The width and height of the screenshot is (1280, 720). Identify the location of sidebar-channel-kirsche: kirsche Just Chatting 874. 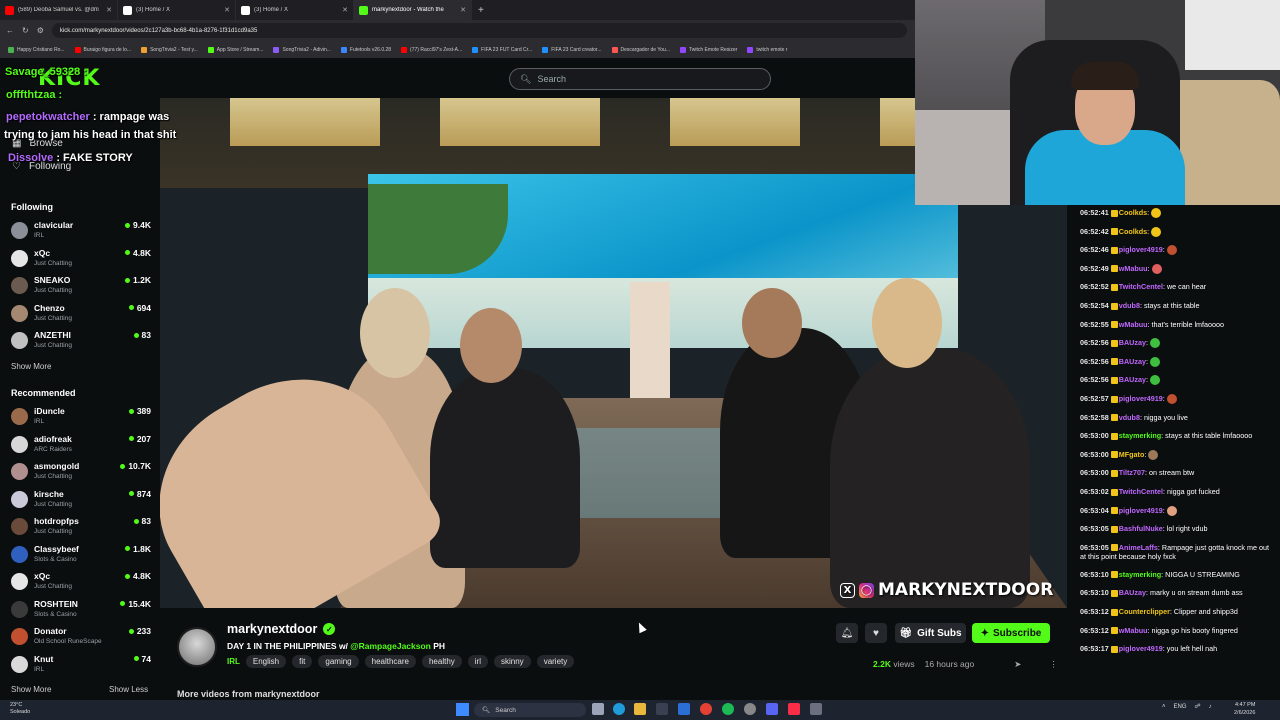
(81, 500).